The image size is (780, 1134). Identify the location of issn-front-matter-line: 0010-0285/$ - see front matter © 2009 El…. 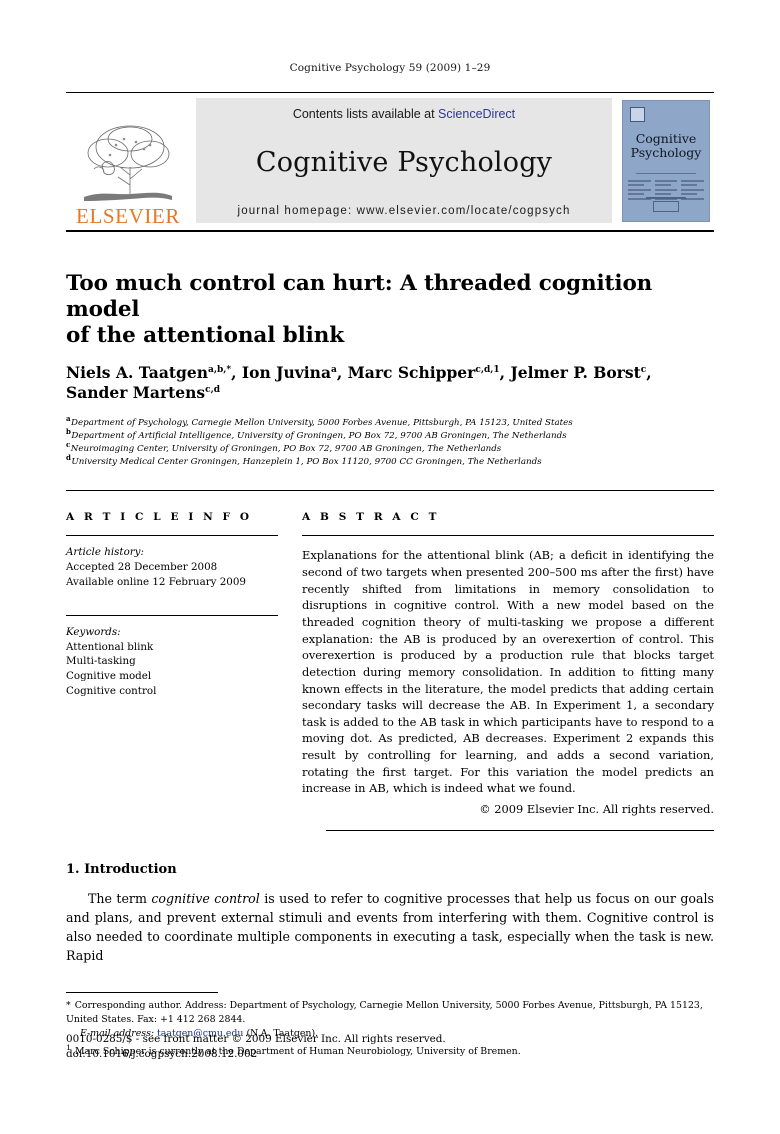
(256, 1038).